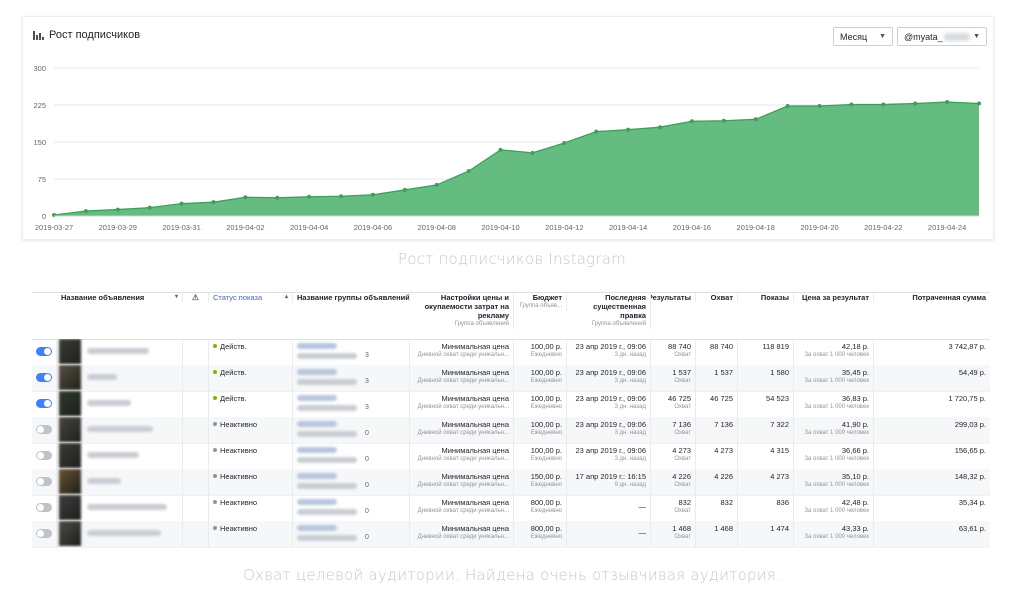 Image resolution: width=1024 pixels, height=611 pixels. I want to click on warning-icon: ⚠, so click(195, 297).